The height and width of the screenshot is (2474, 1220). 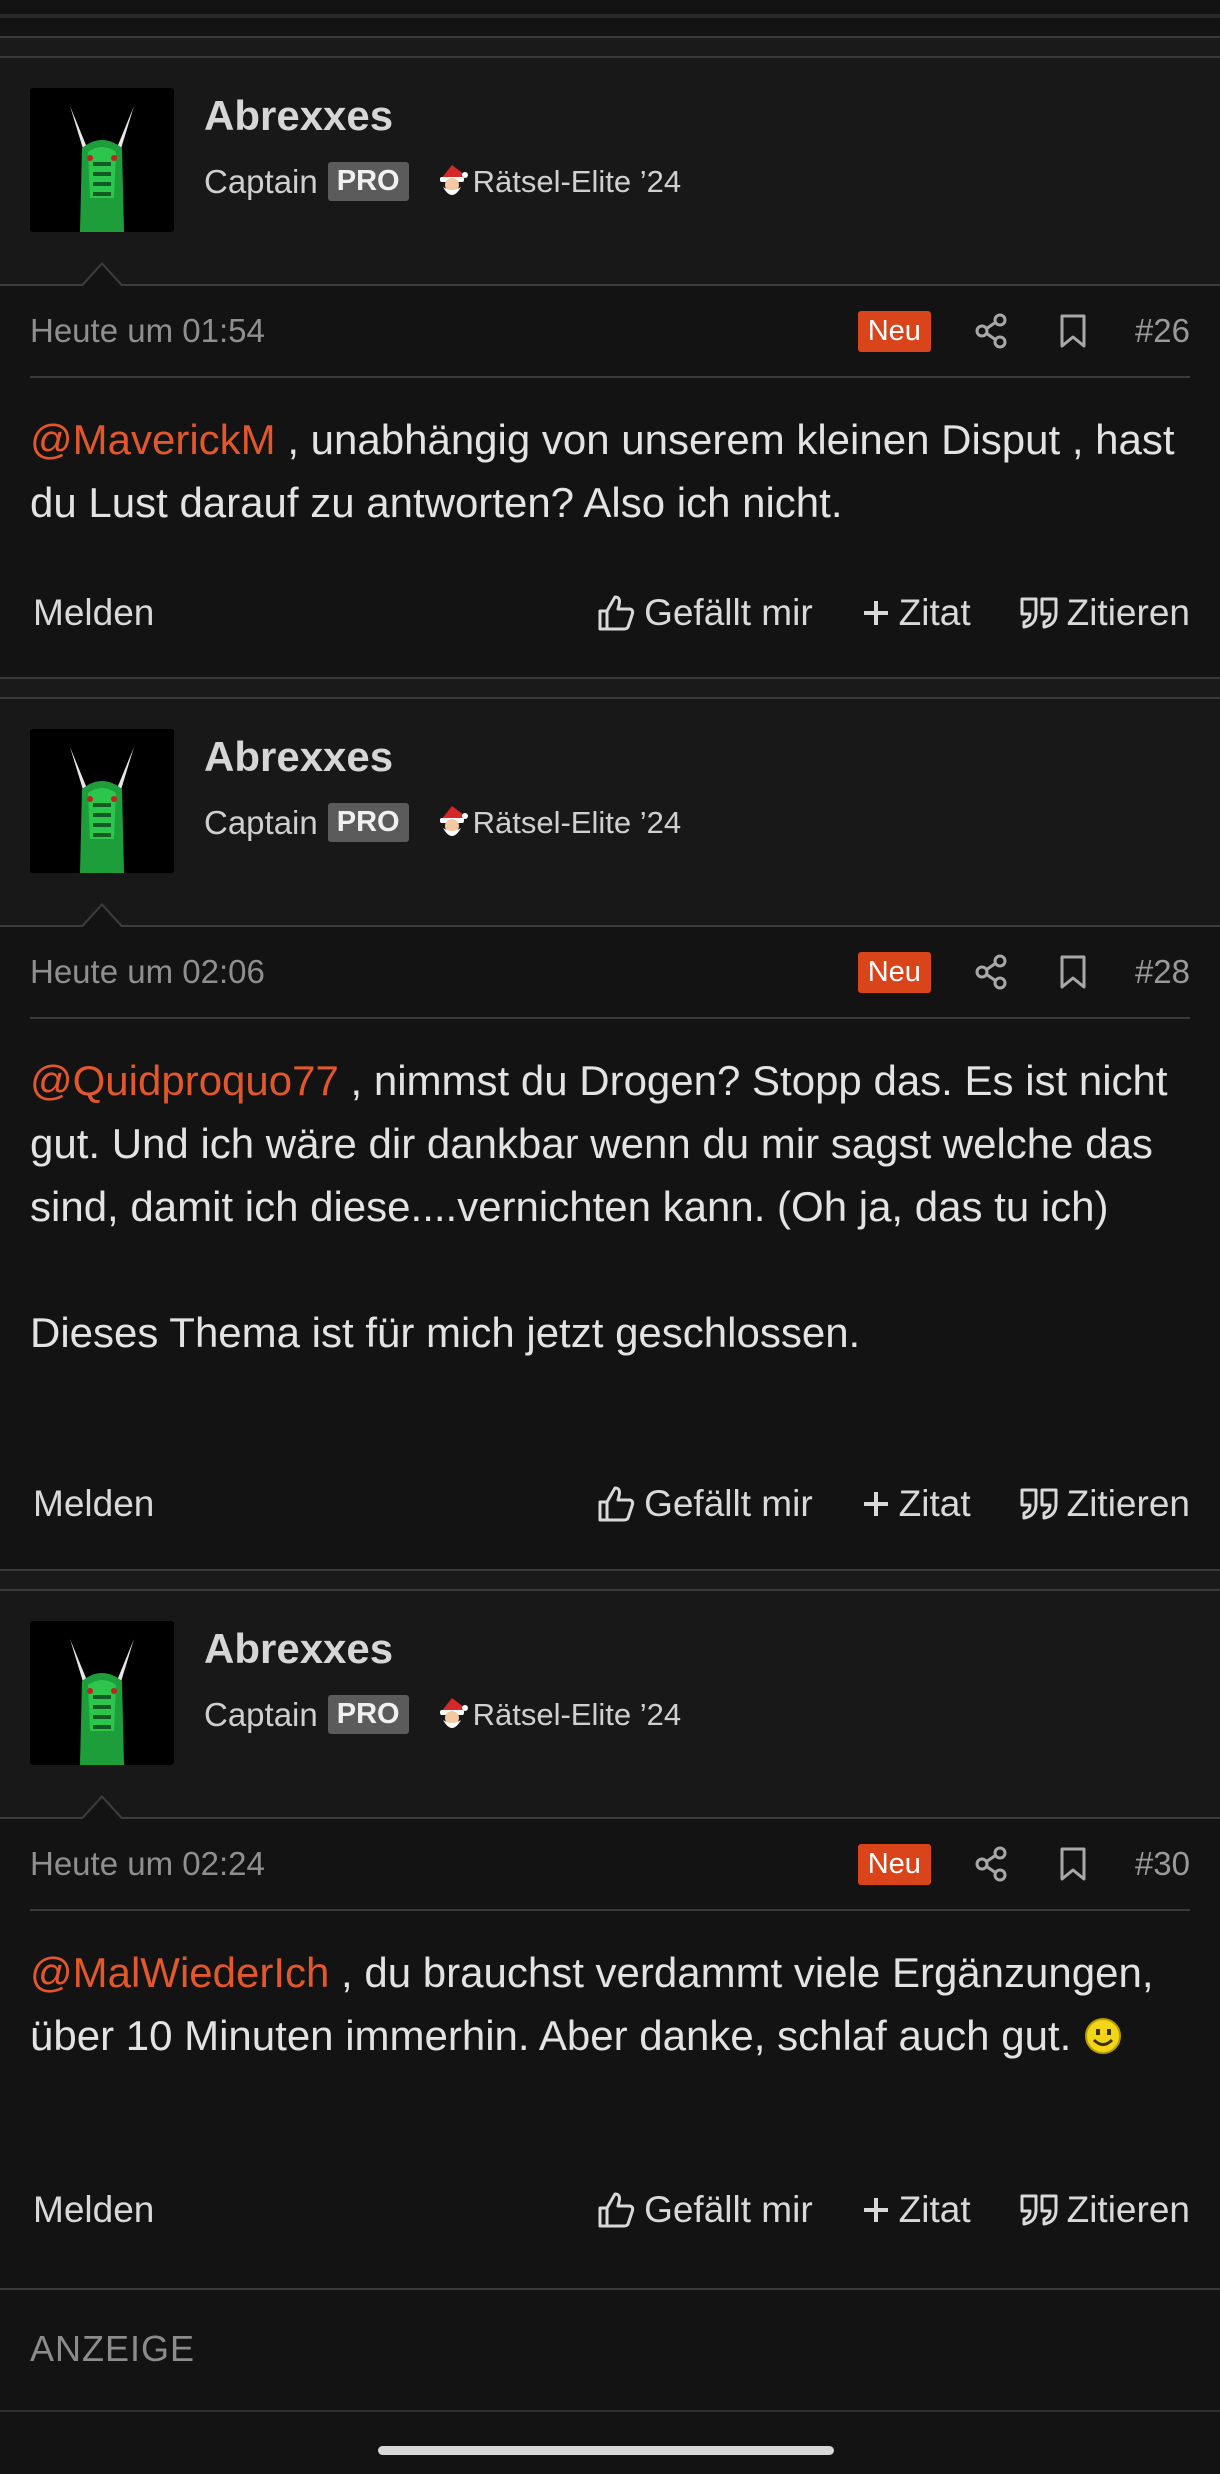 I want to click on mention-link: @Quidproquo77, so click(x=184, y=1080).